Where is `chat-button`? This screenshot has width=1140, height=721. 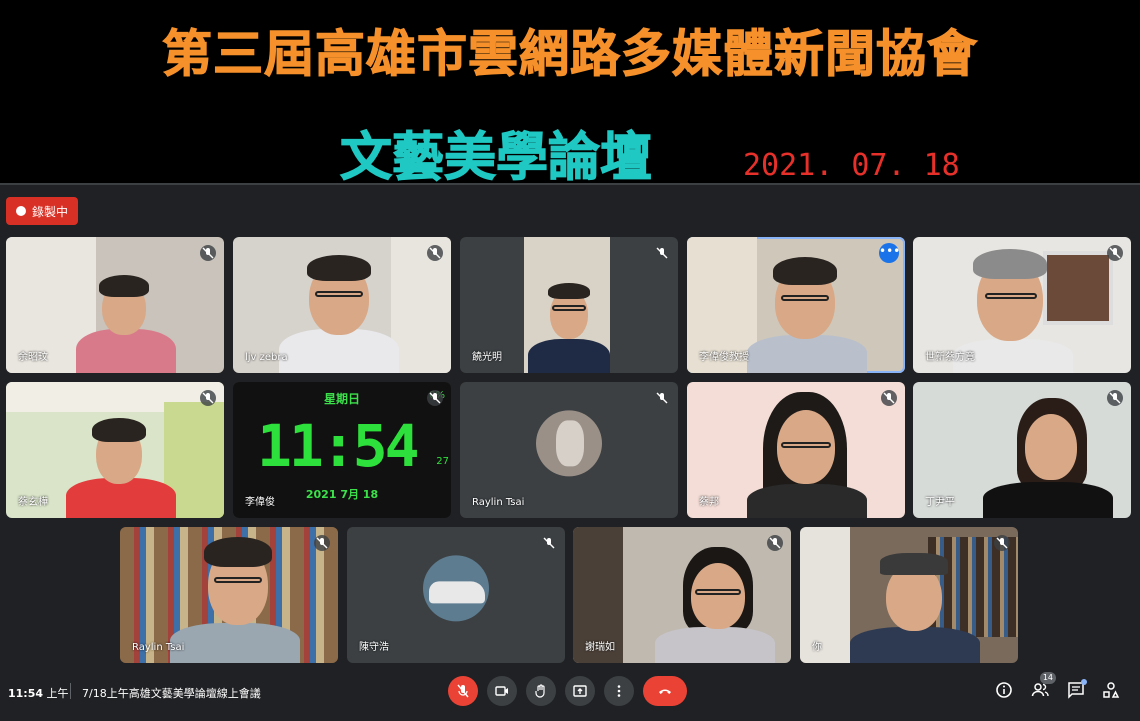 chat-button is located at coordinates (1076, 690).